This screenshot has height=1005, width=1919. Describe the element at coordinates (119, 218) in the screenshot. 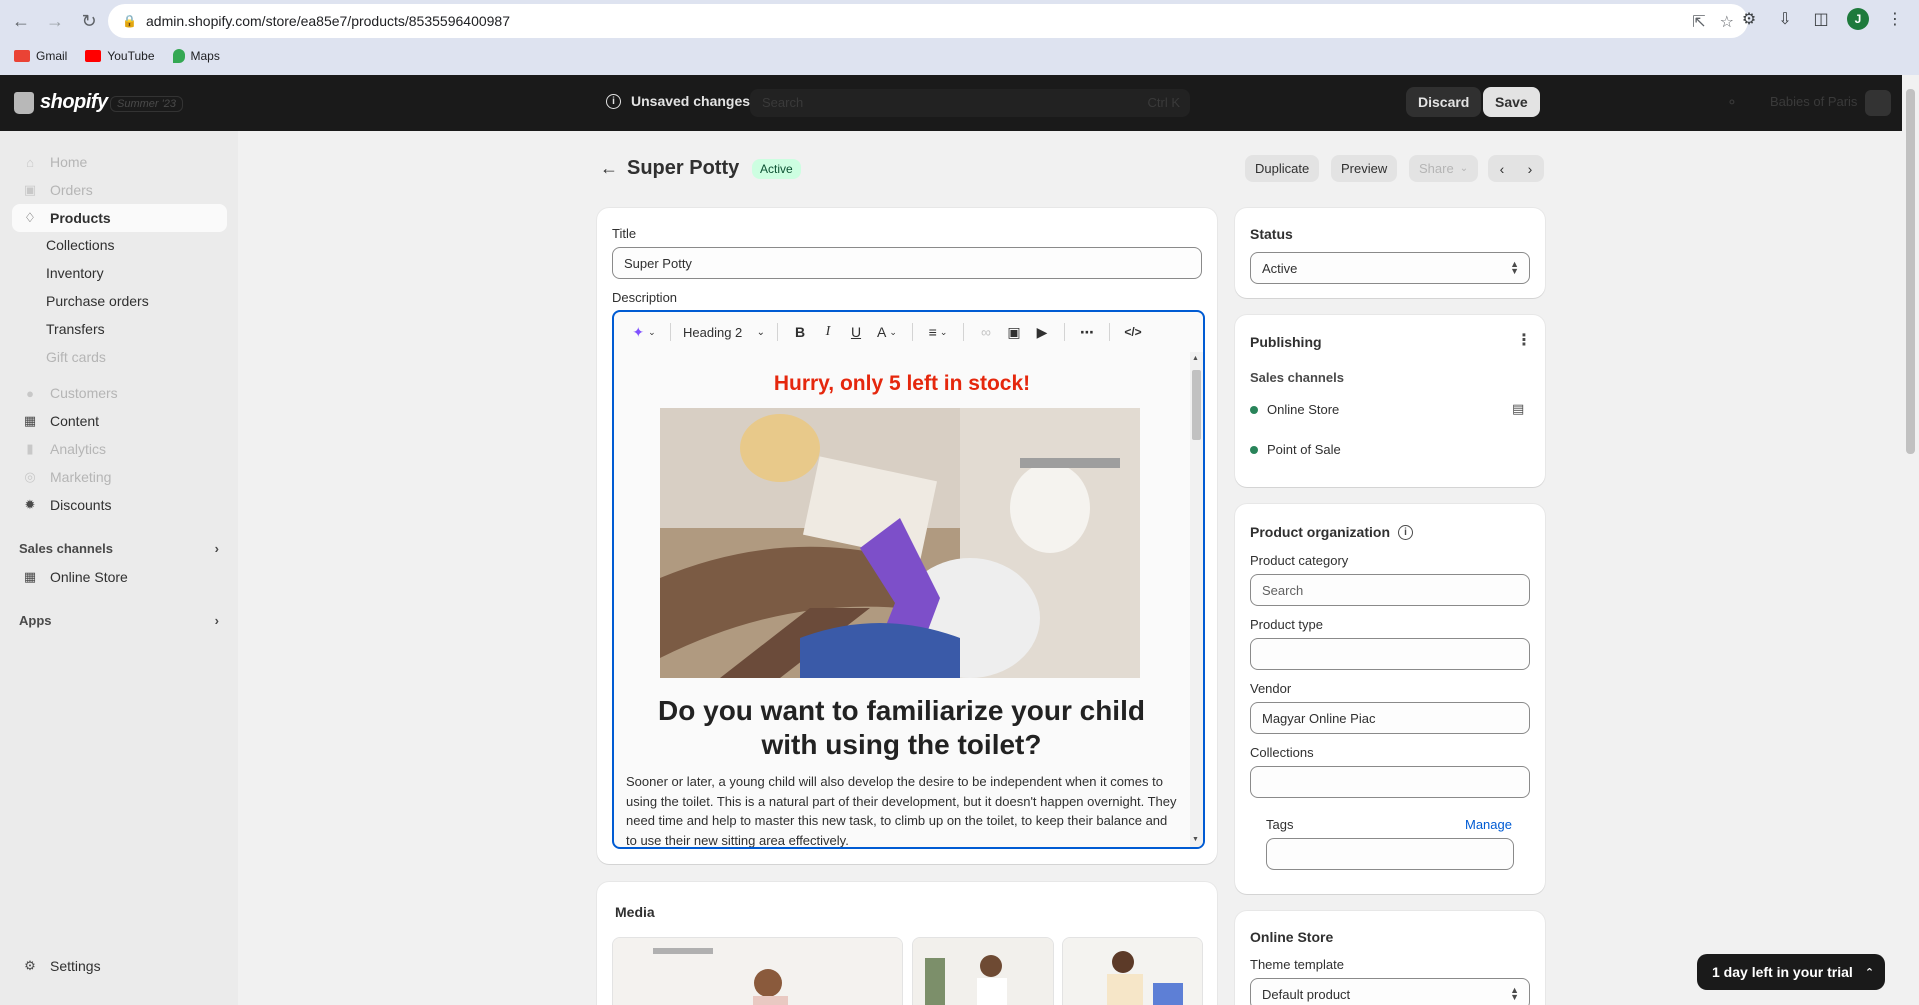

I see `sidebar-item-products: ♢ Products` at that location.